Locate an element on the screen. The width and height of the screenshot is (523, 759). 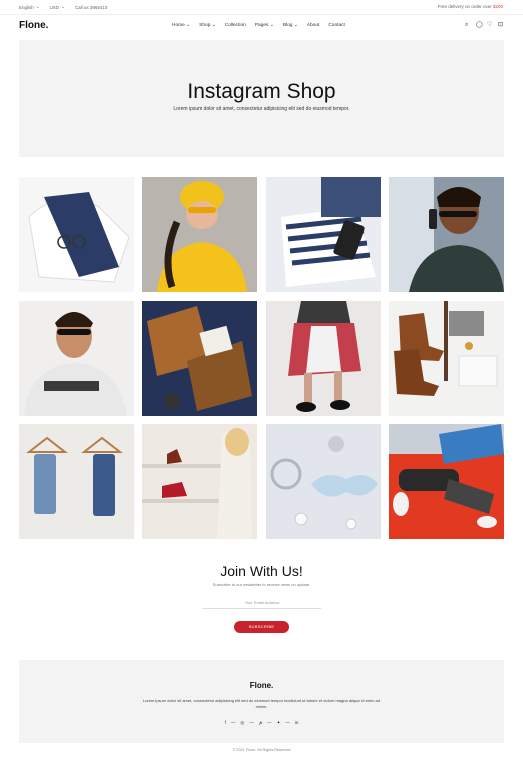
pinterest-icon: 𝓅 is located at coordinates (260, 723).